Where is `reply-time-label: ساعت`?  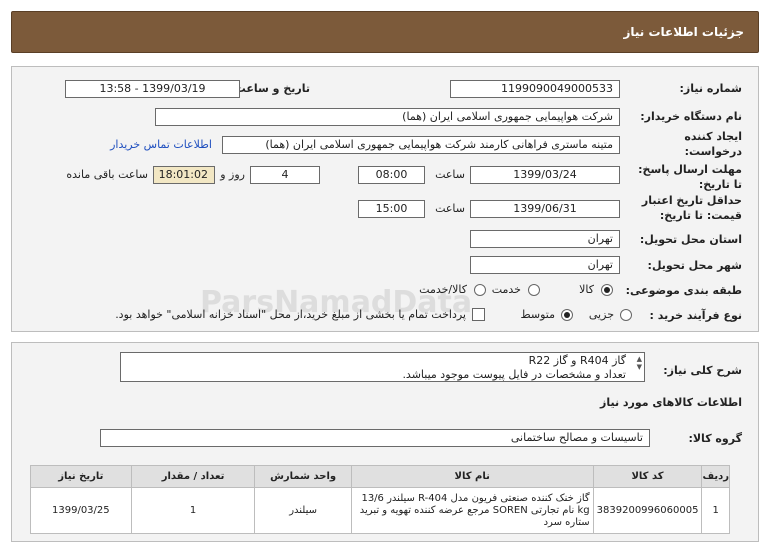
reply-time-label: ساعت is located at coordinates (450, 174).